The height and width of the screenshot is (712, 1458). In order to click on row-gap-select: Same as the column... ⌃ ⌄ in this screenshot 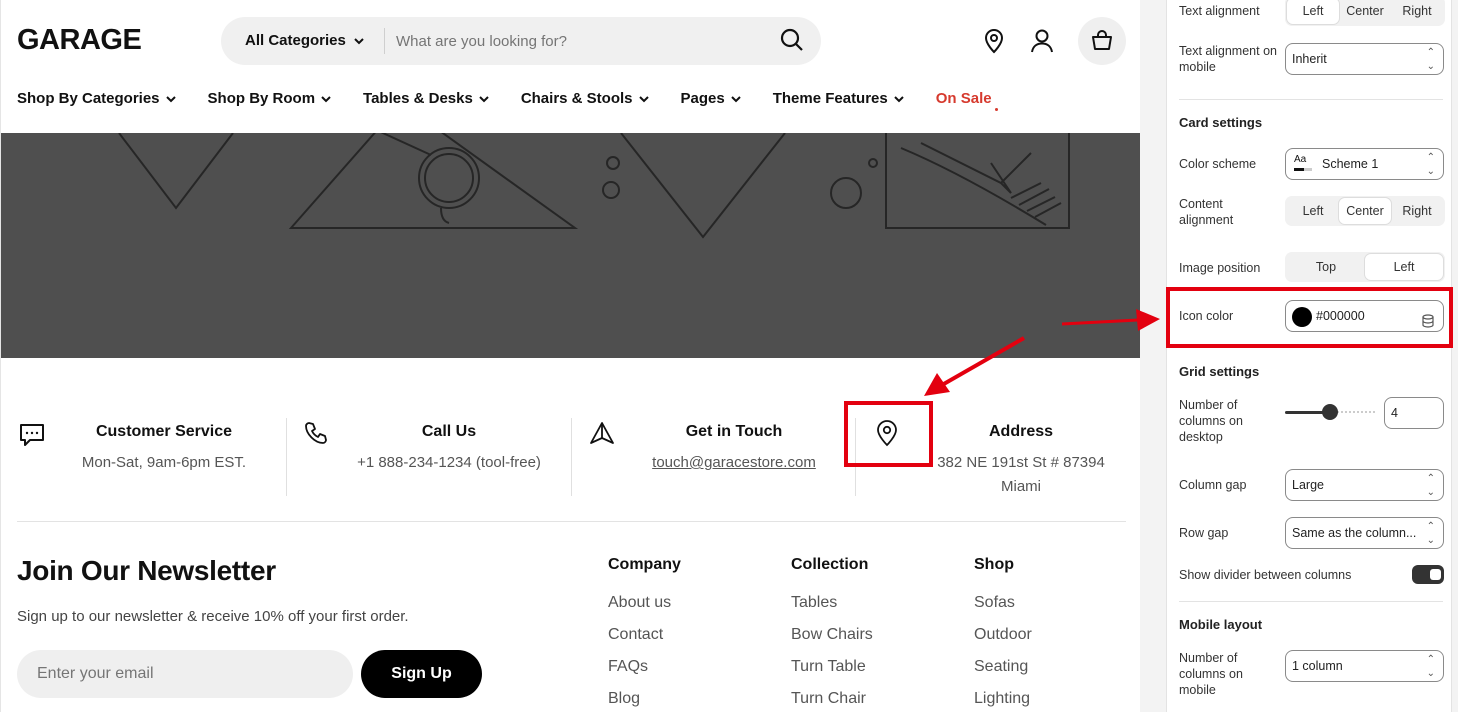, I will do `click(1364, 533)`.